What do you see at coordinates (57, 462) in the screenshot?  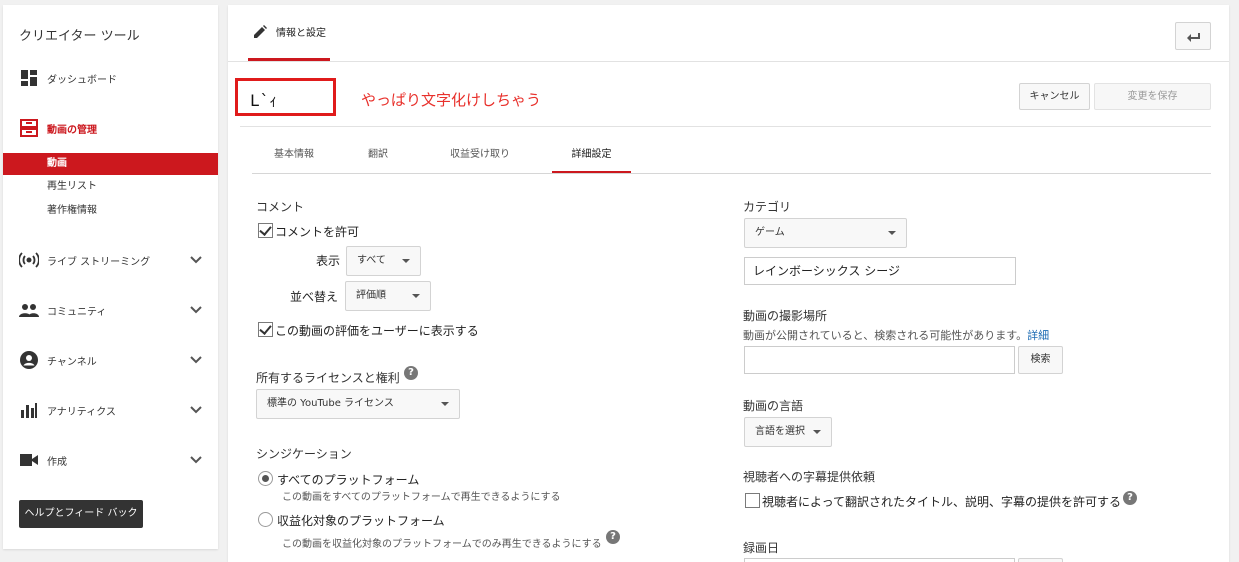 I see `sidebar-item-label: 作成` at bounding box center [57, 462].